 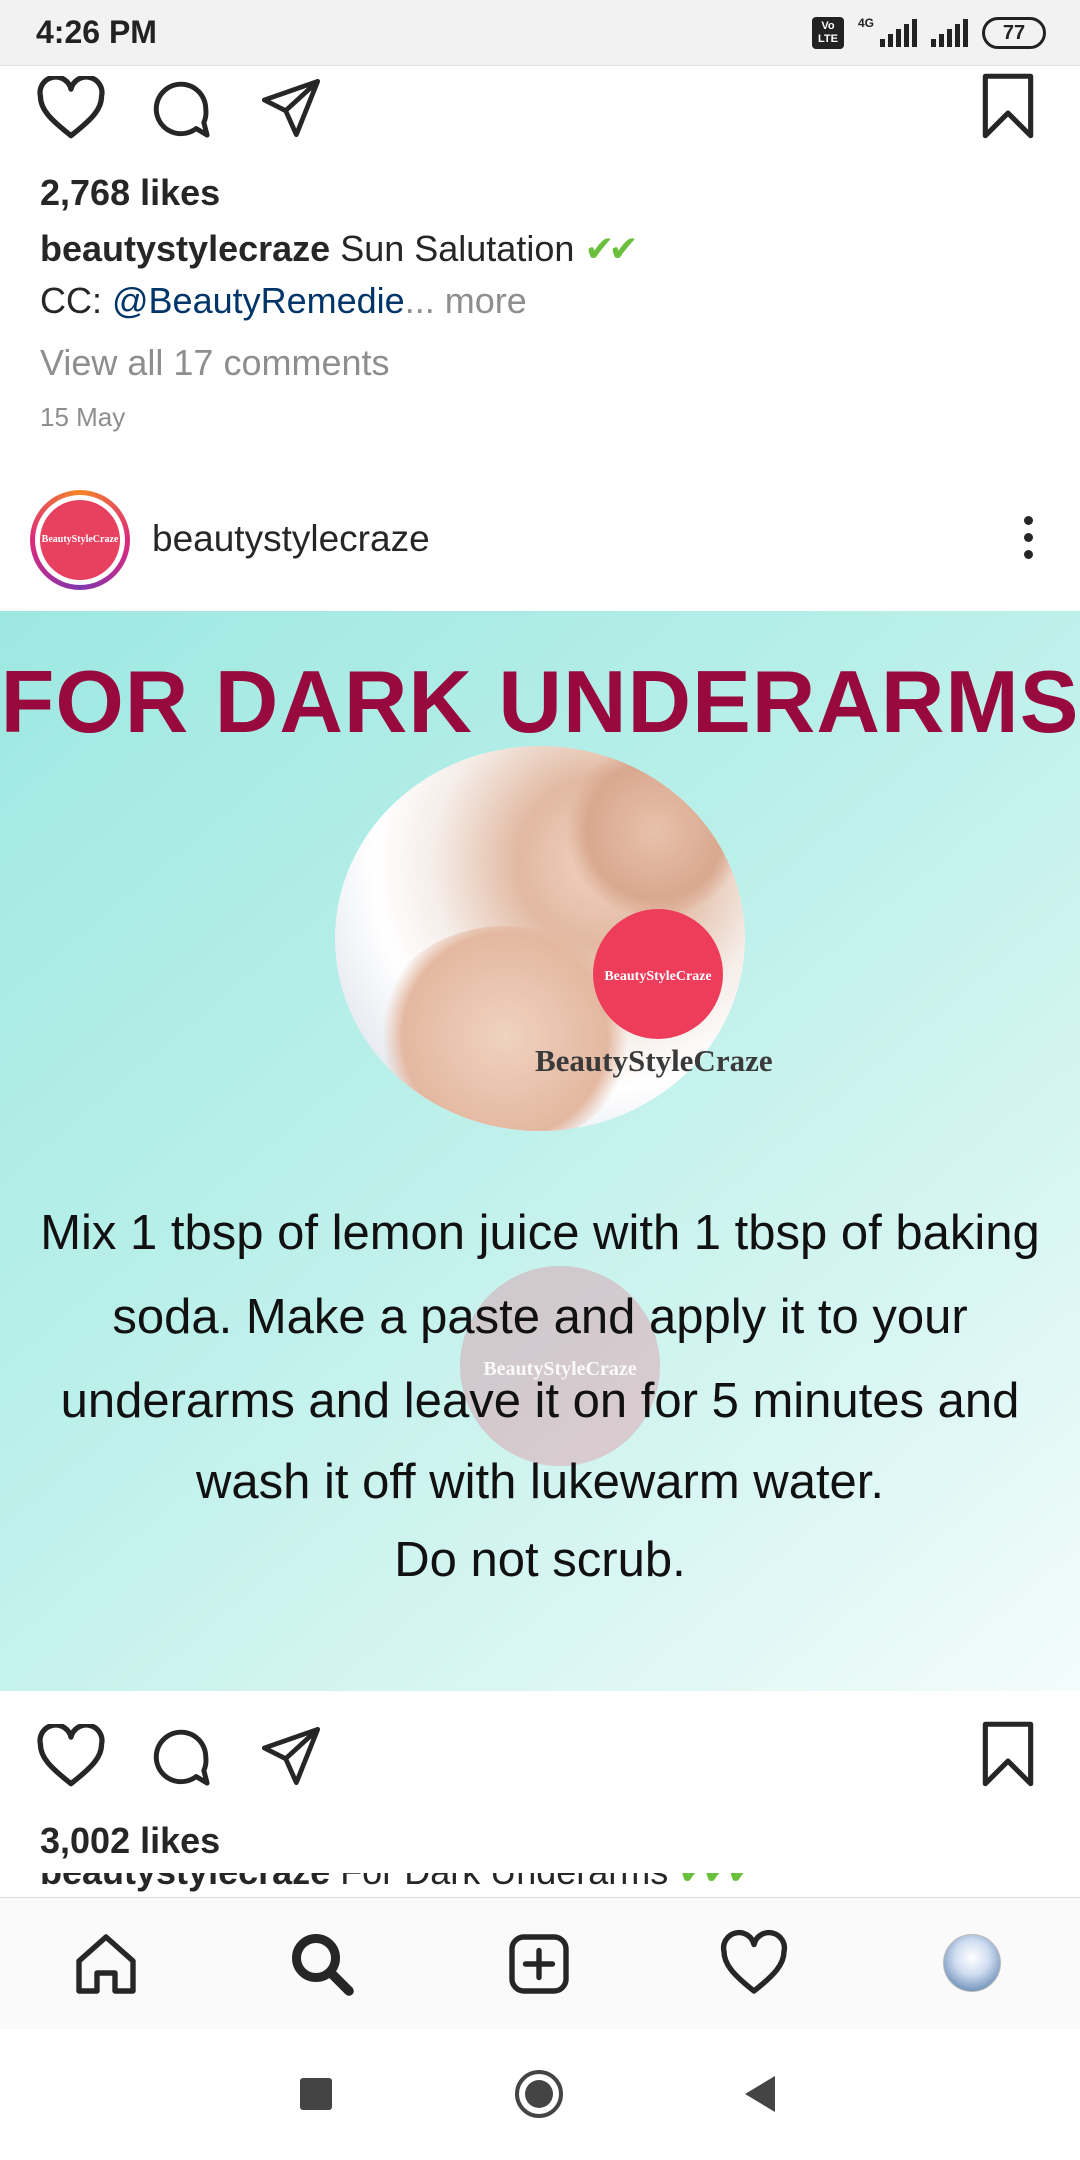 What do you see at coordinates (865, 23) in the screenshot?
I see `network-type: 4G` at bounding box center [865, 23].